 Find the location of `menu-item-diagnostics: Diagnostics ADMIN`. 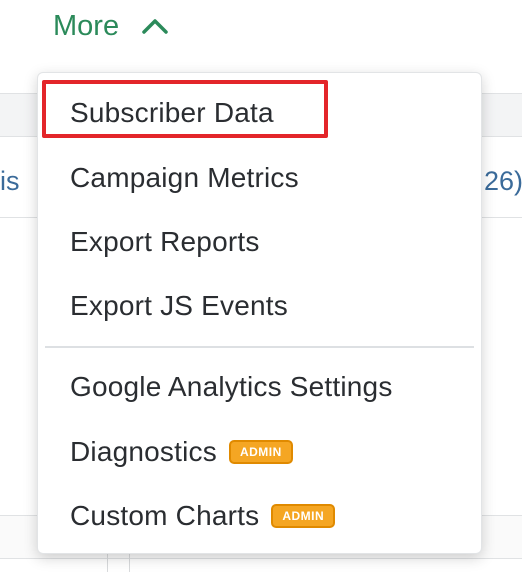

menu-item-diagnostics: Diagnostics ADMIN is located at coordinates (181, 452).